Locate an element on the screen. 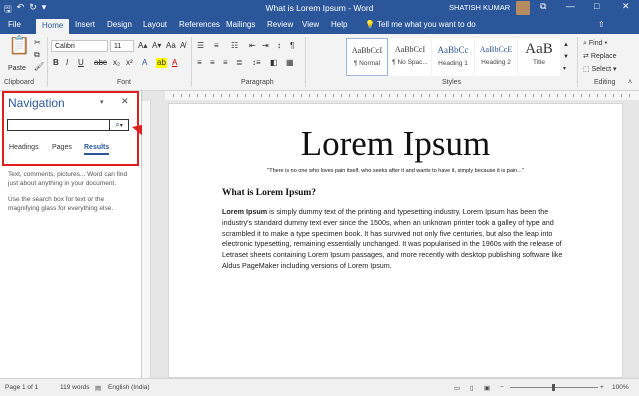 Image resolution: width=639 pixels, height=396 pixels. italic-icon: I is located at coordinates (67, 63).